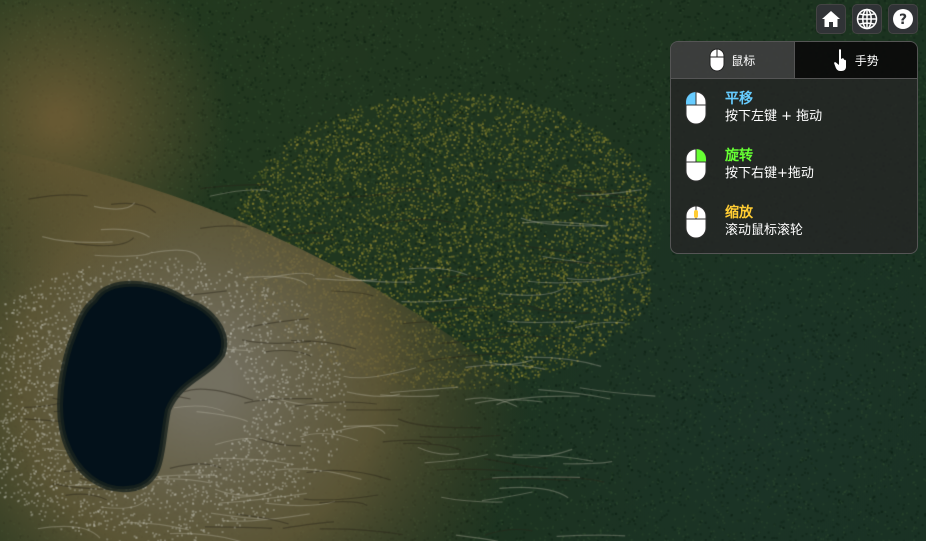  Describe the element at coordinates (866, 60) in the screenshot. I see `tab-touch-label: 手势` at that location.